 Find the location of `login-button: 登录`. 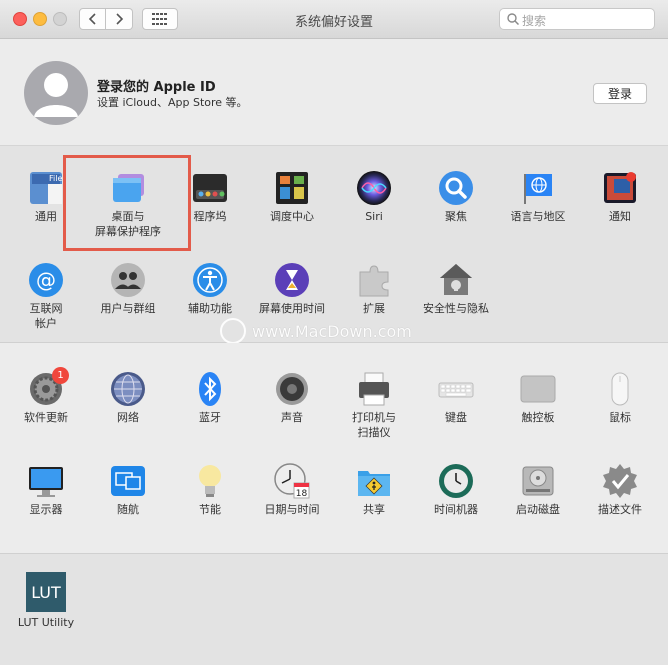

login-button: 登录 is located at coordinates (620, 93).